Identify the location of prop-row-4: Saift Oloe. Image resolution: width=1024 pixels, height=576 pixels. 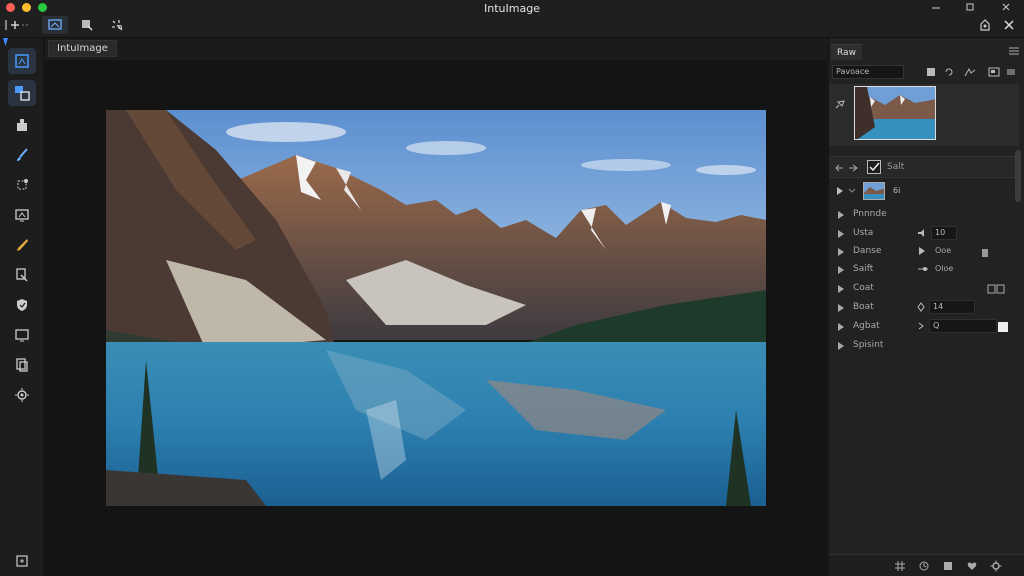
(924, 270).